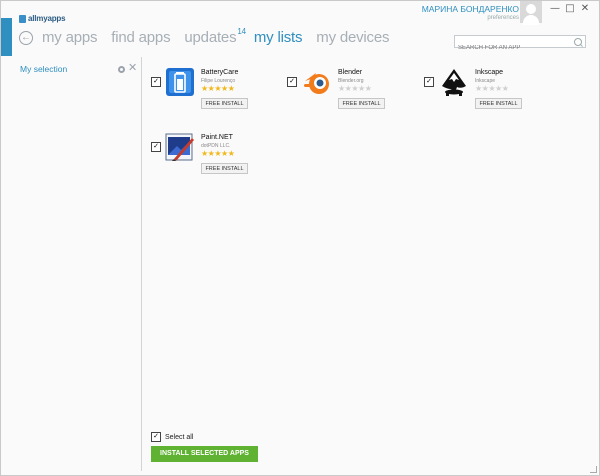 This screenshot has width=600, height=476. I want to click on nav-updates: updates14, so click(215, 36).